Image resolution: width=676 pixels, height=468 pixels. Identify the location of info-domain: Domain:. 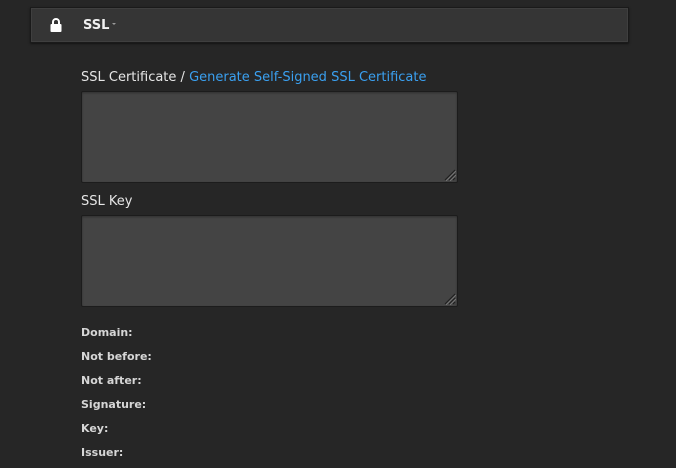
(109, 333).